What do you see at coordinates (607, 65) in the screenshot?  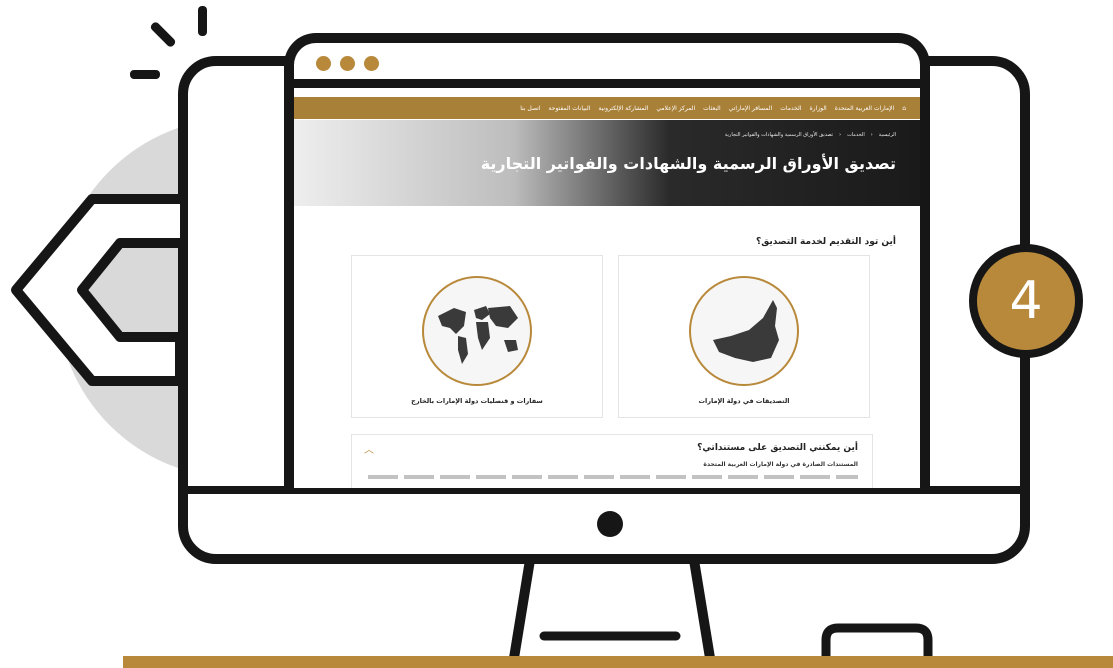 I see `browser-titlebar` at bounding box center [607, 65].